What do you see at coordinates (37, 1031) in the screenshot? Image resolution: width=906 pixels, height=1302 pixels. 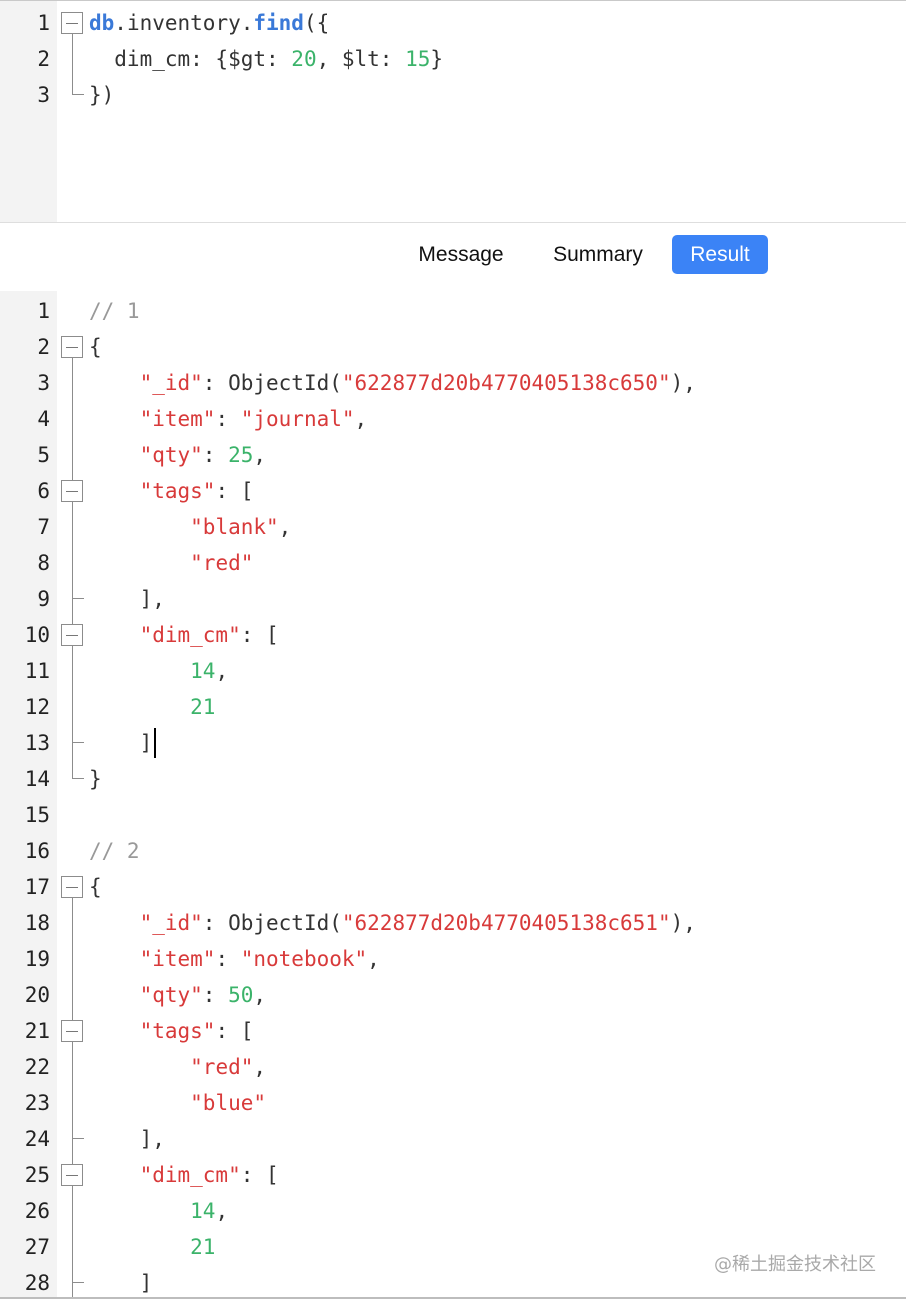 I see `line-number: 21` at bounding box center [37, 1031].